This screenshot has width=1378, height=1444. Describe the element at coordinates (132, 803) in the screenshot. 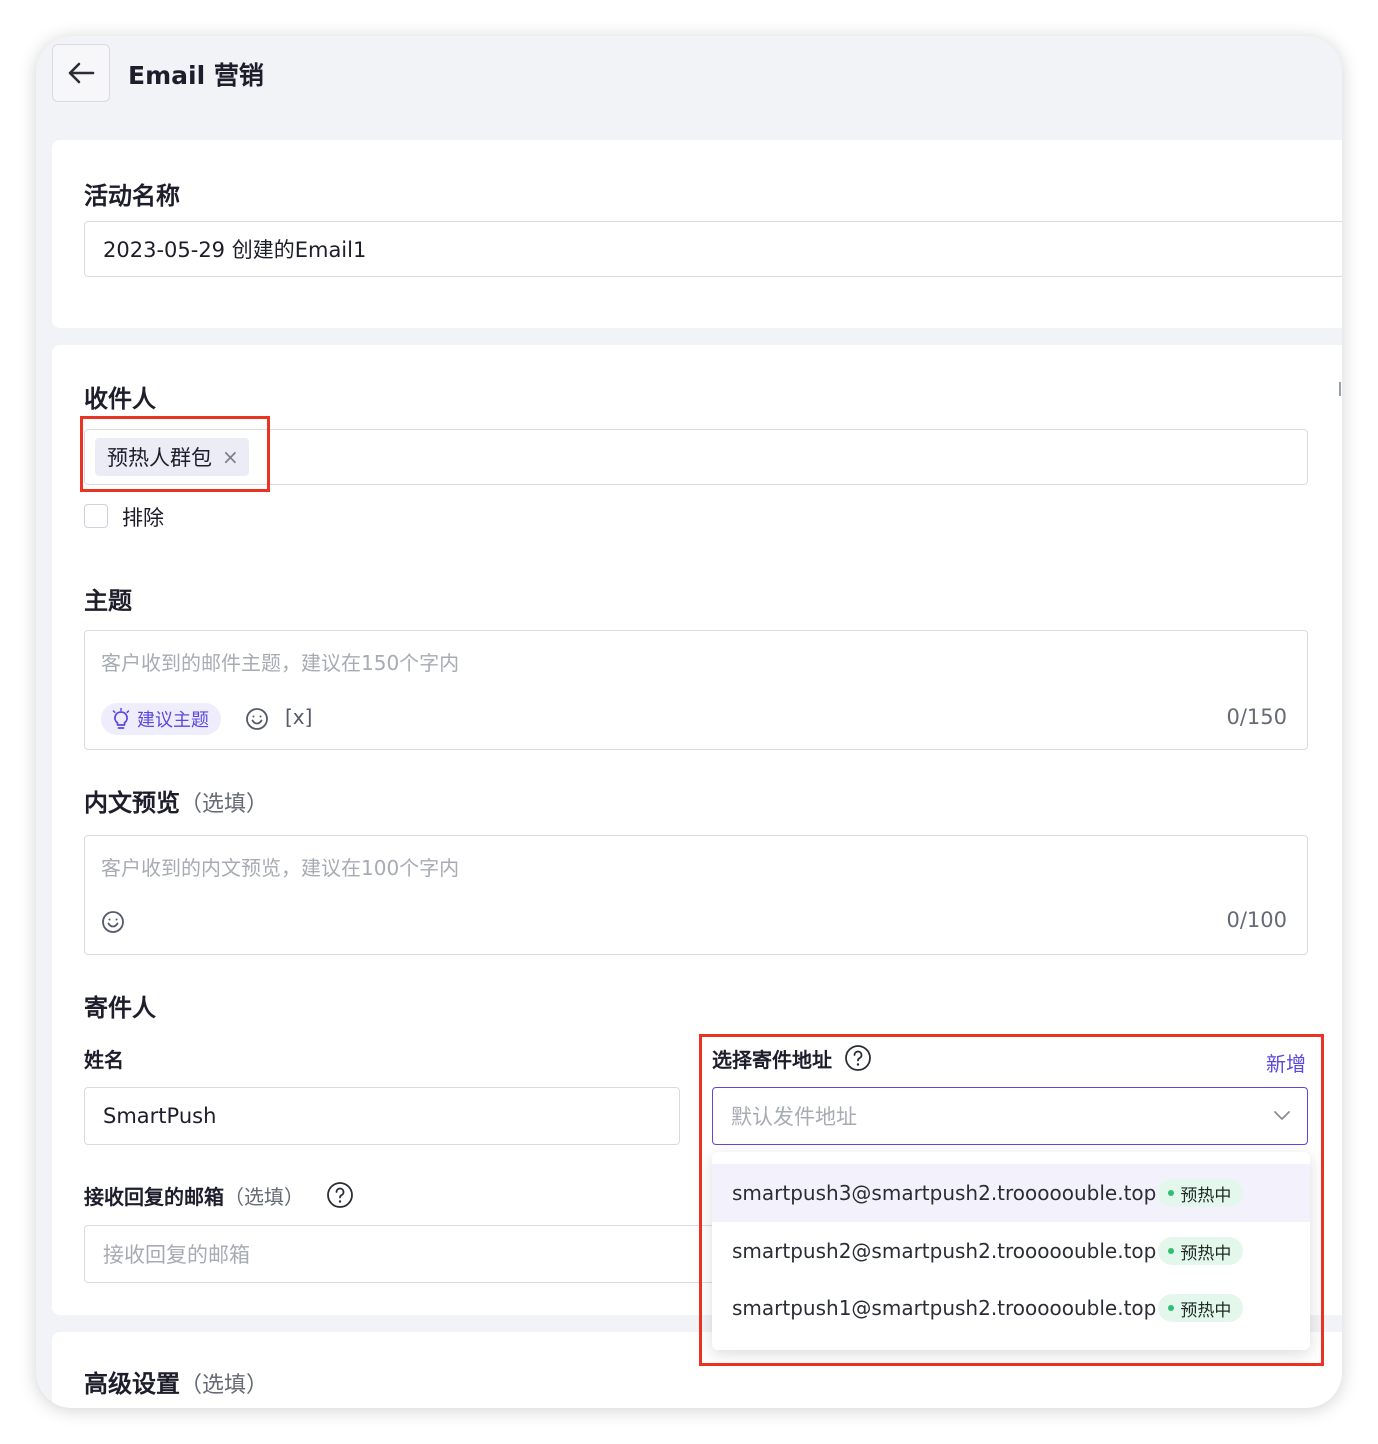

I see `preview-label-text: 内文预览` at that location.